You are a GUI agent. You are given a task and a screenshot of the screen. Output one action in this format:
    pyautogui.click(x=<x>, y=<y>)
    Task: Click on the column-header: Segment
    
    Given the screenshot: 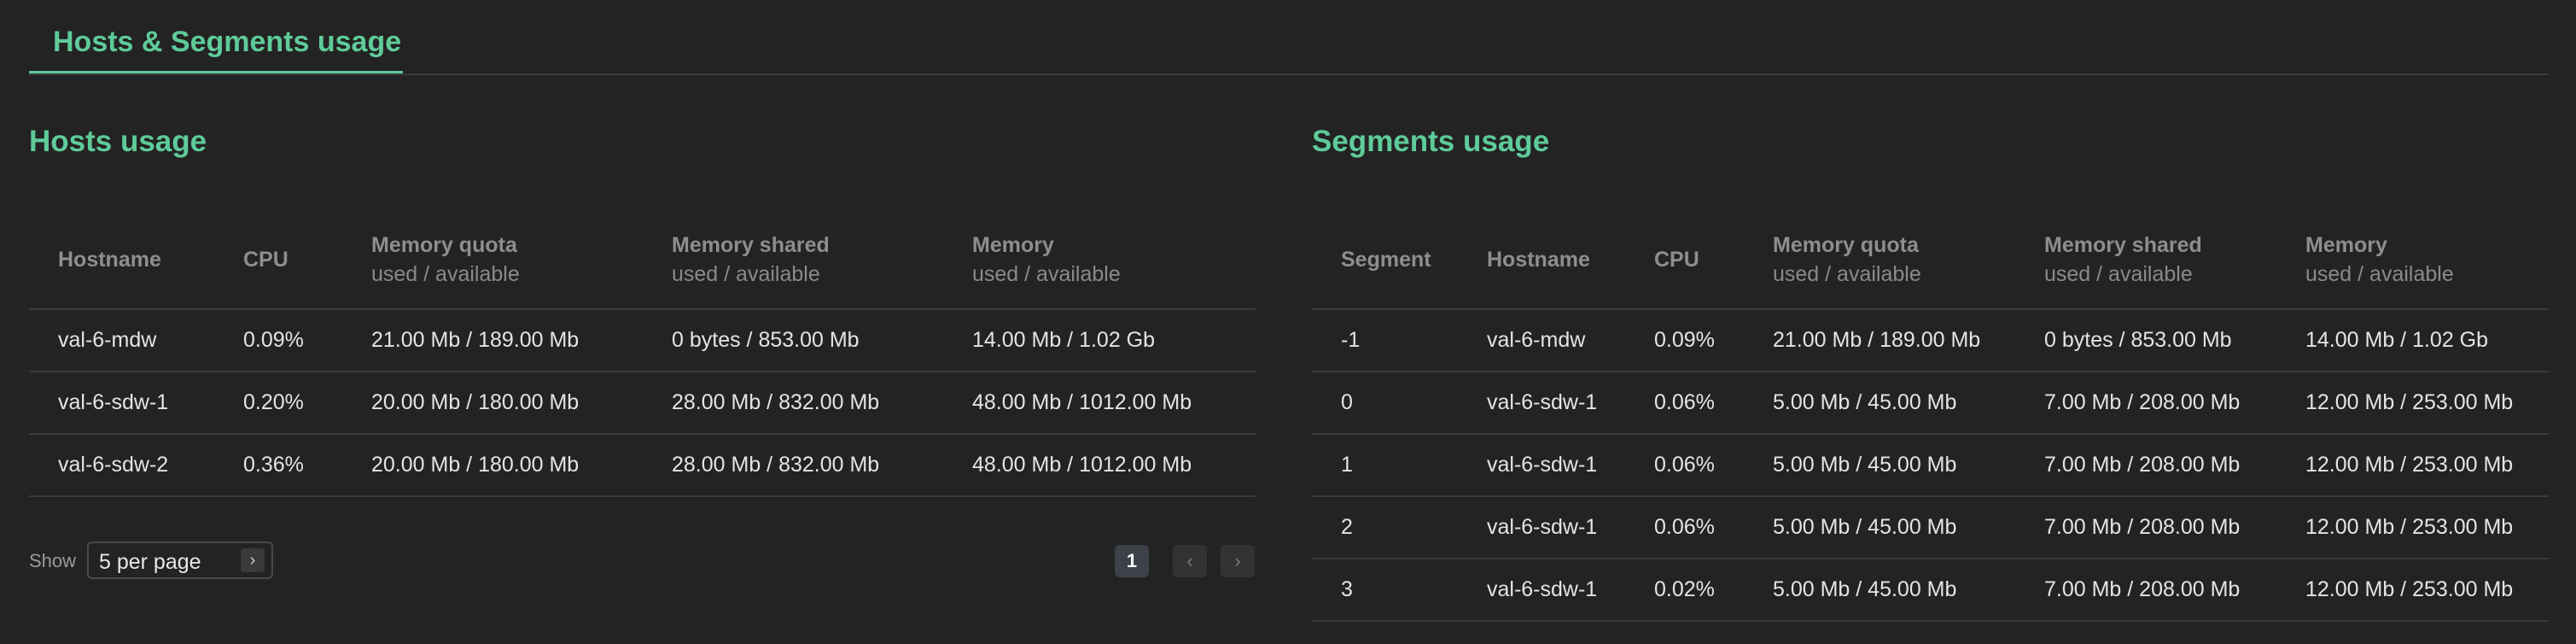 What is the action you would take?
    pyautogui.click(x=1385, y=260)
    